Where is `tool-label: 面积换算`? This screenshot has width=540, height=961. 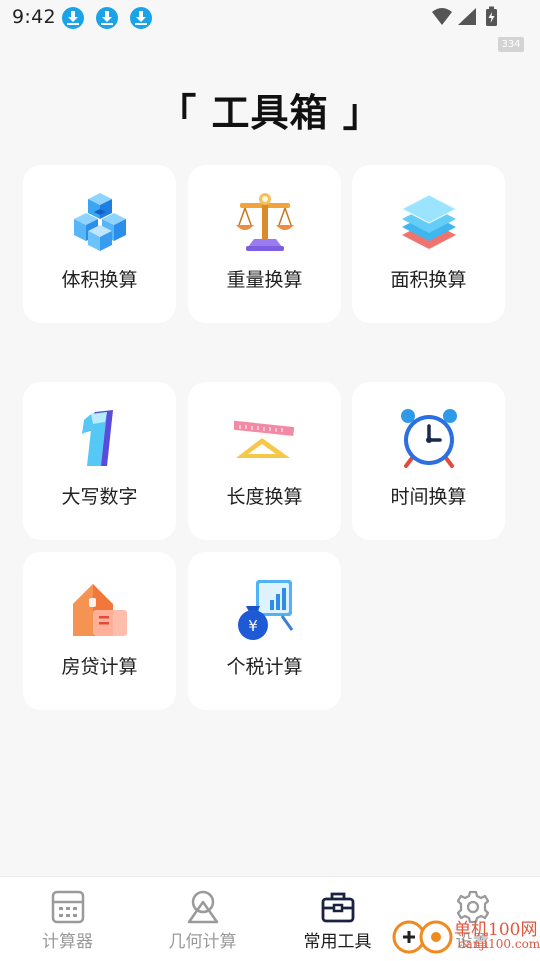
tool-label: 面积换算 is located at coordinates (428, 280).